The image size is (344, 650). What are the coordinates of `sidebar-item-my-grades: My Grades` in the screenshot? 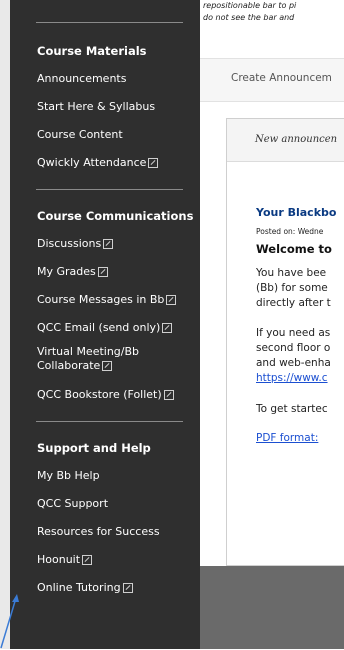 It's located at (105, 272).